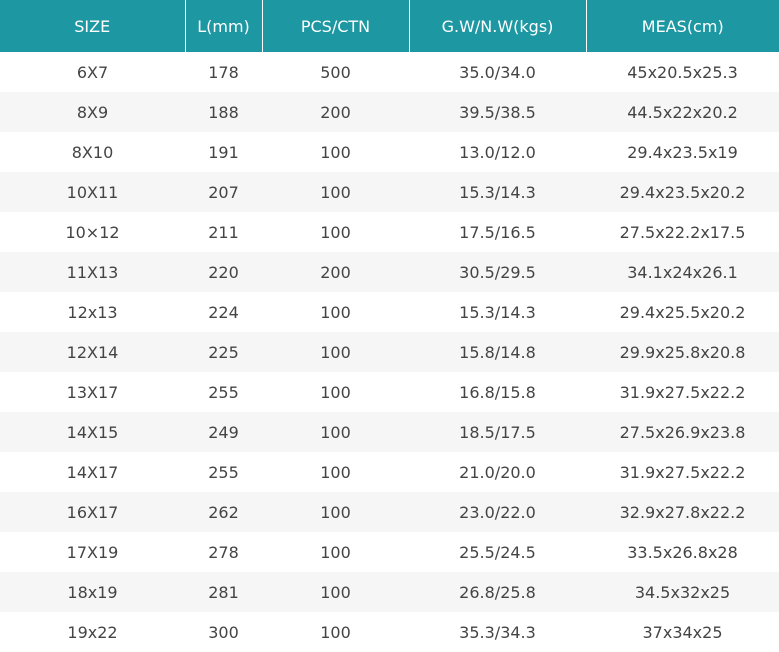  I want to click on cell-weight: 23.0/22.0, so click(497, 512).